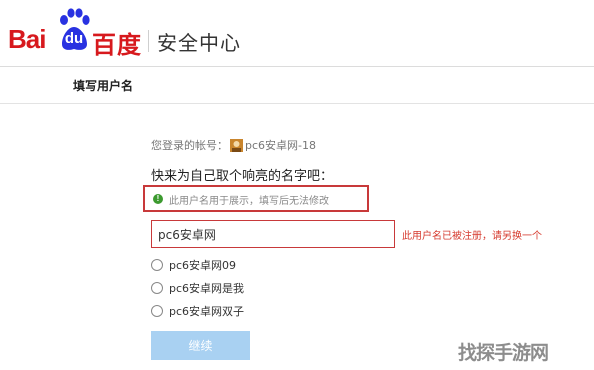 This screenshot has width=594, height=370. What do you see at coordinates (249, 201) in the screenshot?
I see `username-hint: 此用户名用于展示，填写后无法修改` at bounding box center [249, 201].